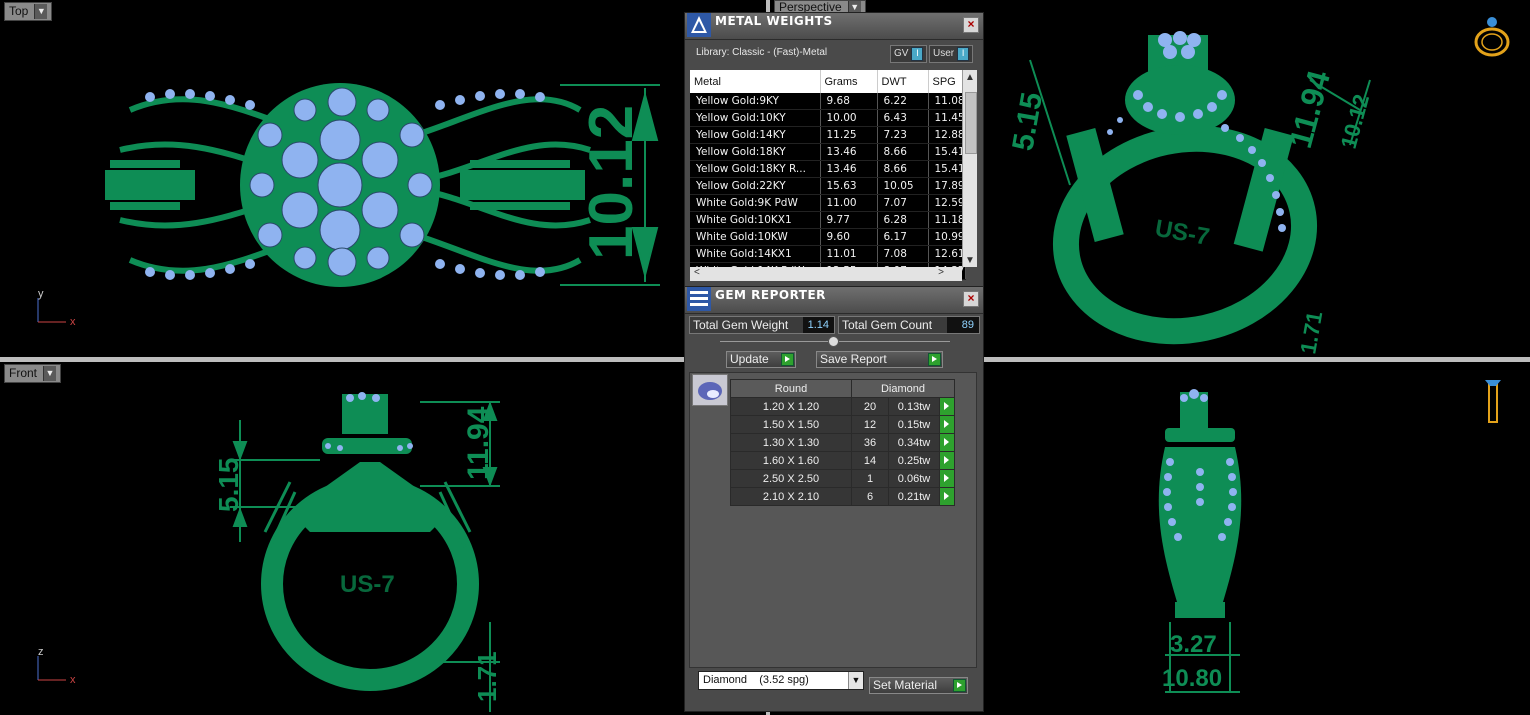 The width and height of the screenshot is (1530, 715). What do you see at coordinates (611, 182) in the screenshot?
I see `top-dimension-text: 10.12` at bounding box center [611, 182].